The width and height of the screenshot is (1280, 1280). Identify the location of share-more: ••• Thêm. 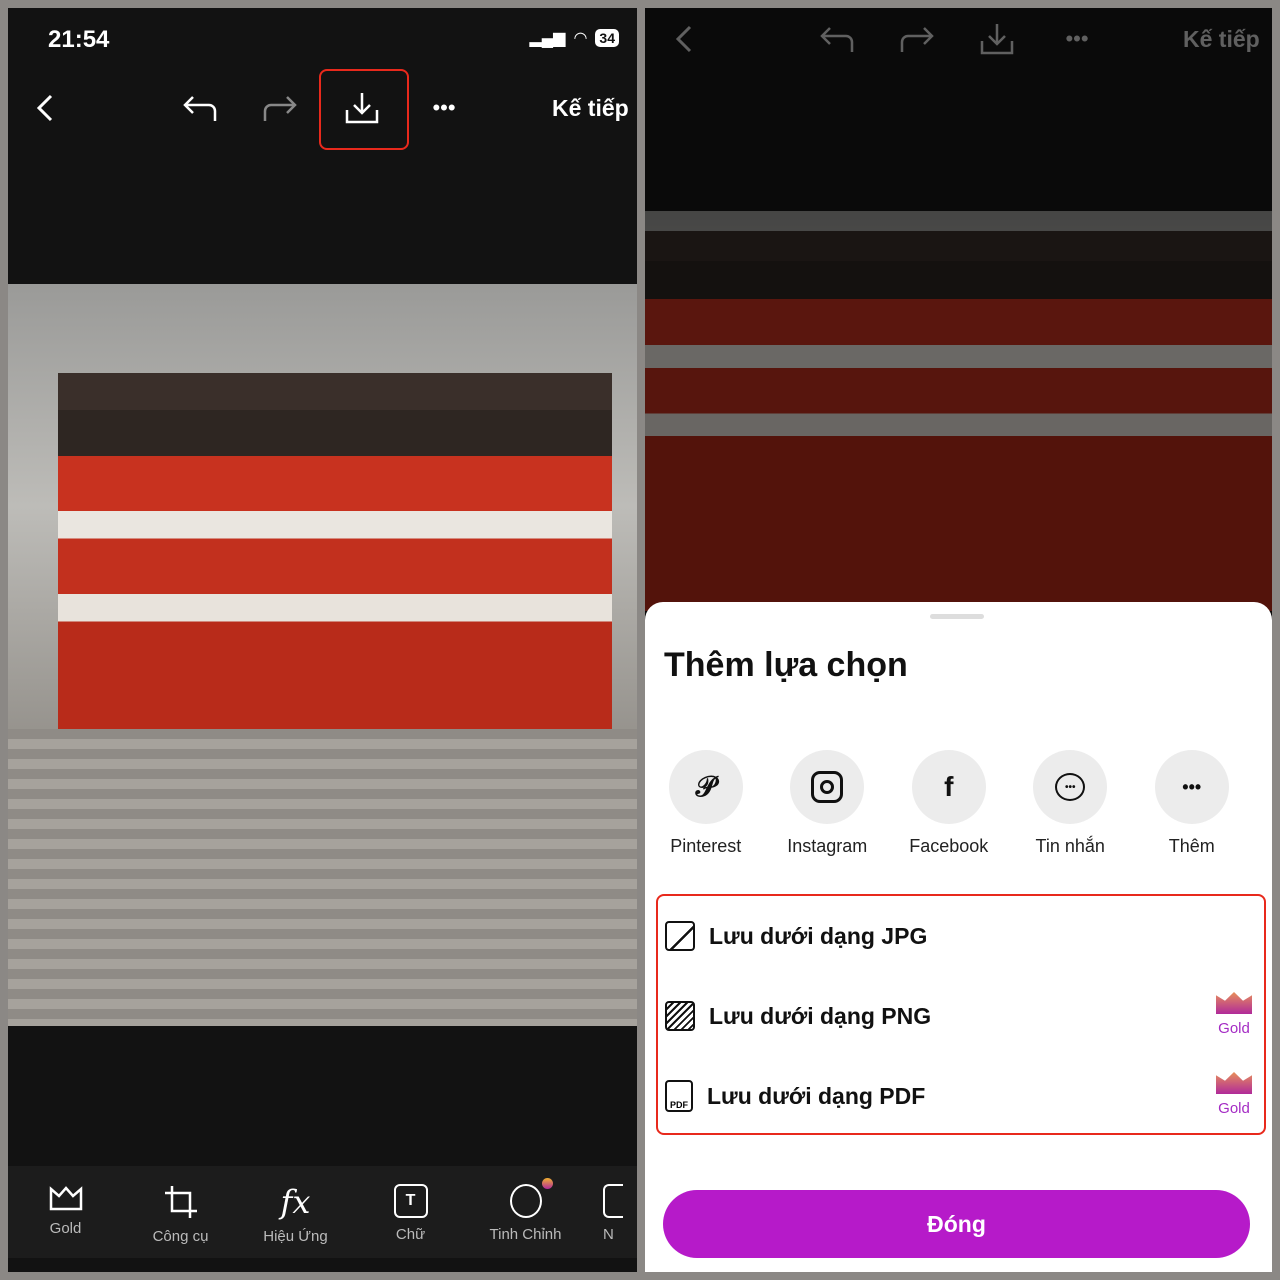
(1192, 803).